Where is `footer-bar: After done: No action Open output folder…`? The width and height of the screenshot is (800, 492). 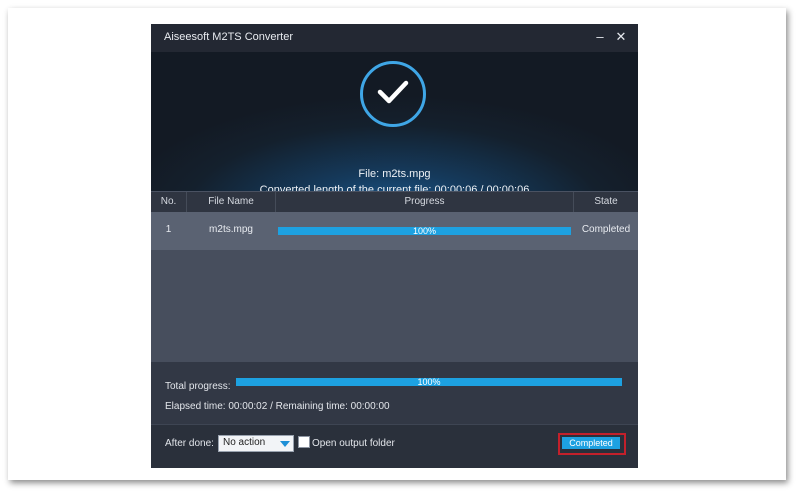 footer-bar: After done: No action Open output folder… is located at coordinates (394, 446).